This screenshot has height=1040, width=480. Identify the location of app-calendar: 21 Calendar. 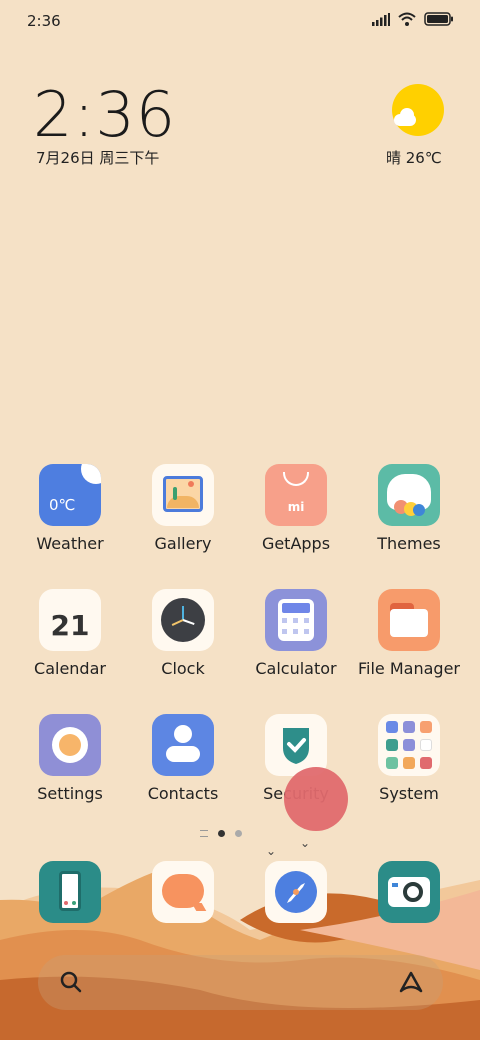
(70, 633).